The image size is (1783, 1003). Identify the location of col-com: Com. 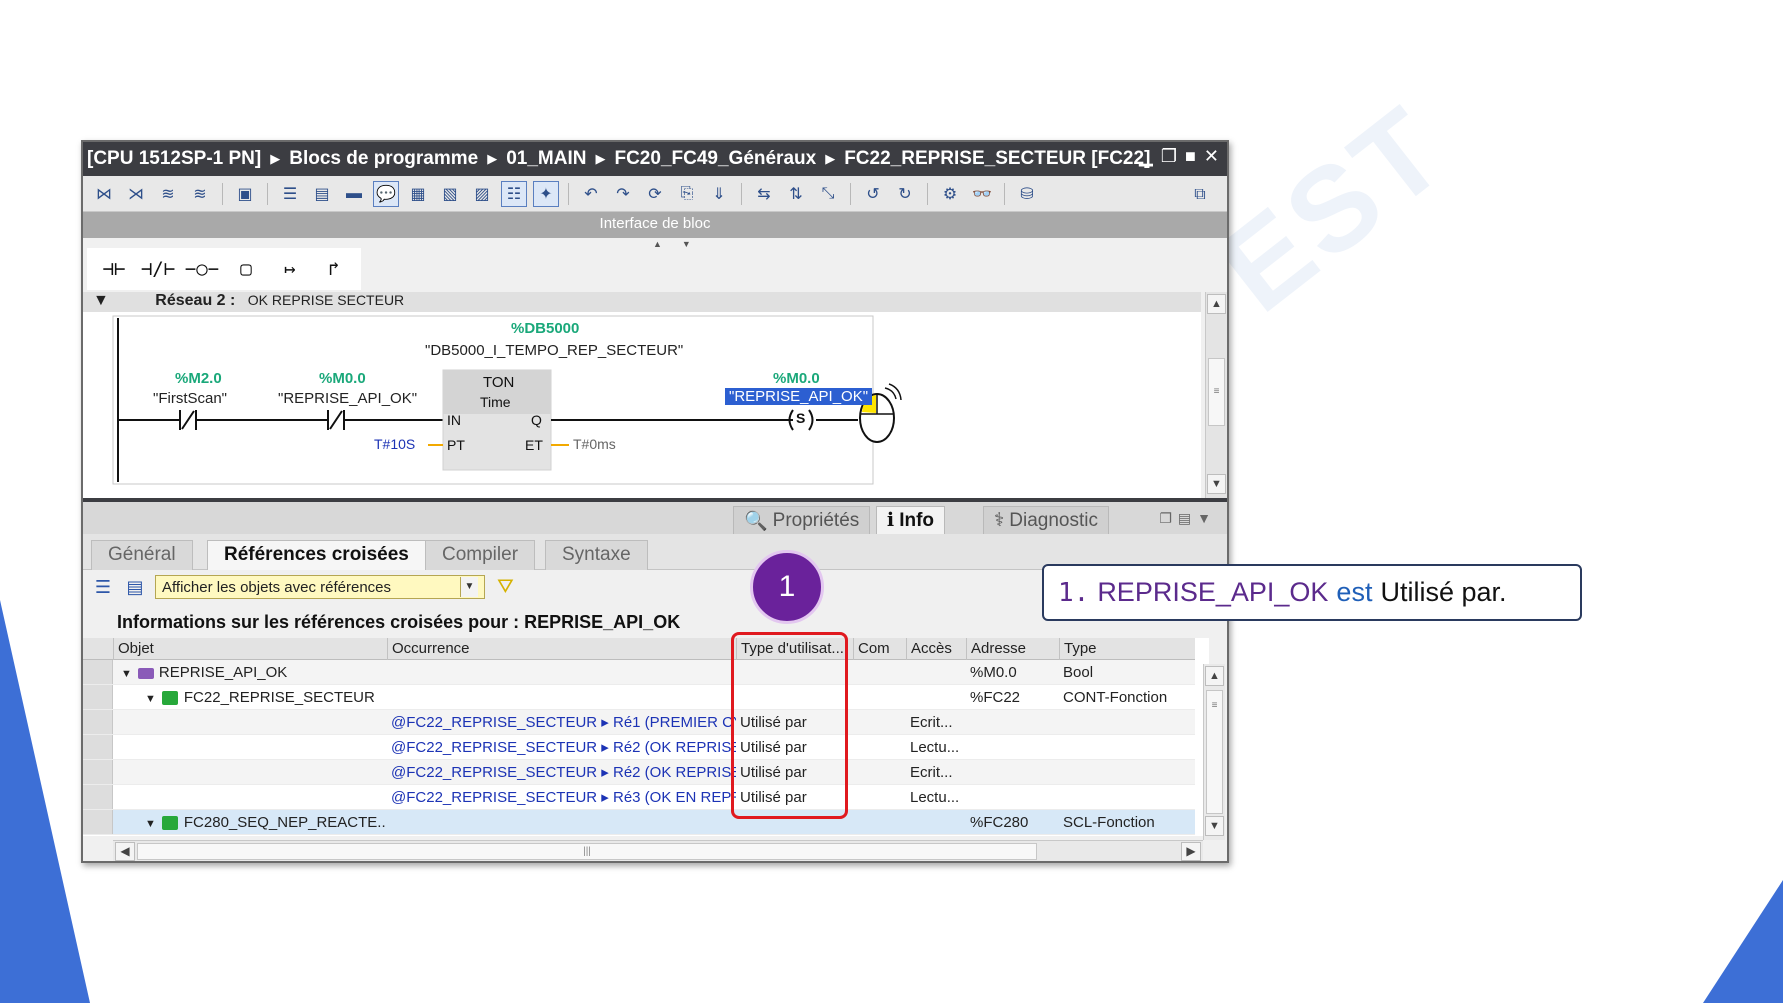
(879, 649).